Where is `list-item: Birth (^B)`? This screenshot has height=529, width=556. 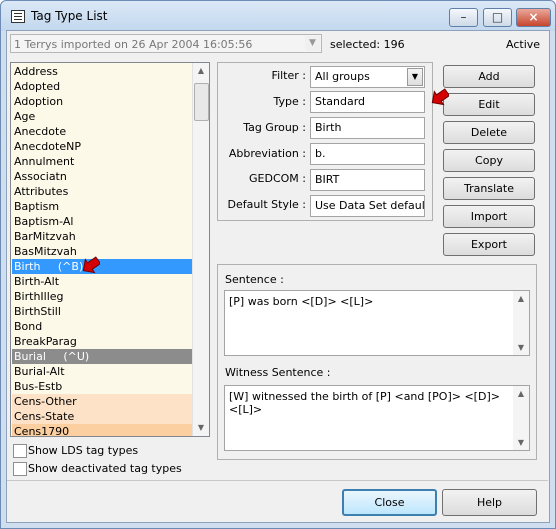
list-item: Birth (^B) is located at coordinates (102, 266).